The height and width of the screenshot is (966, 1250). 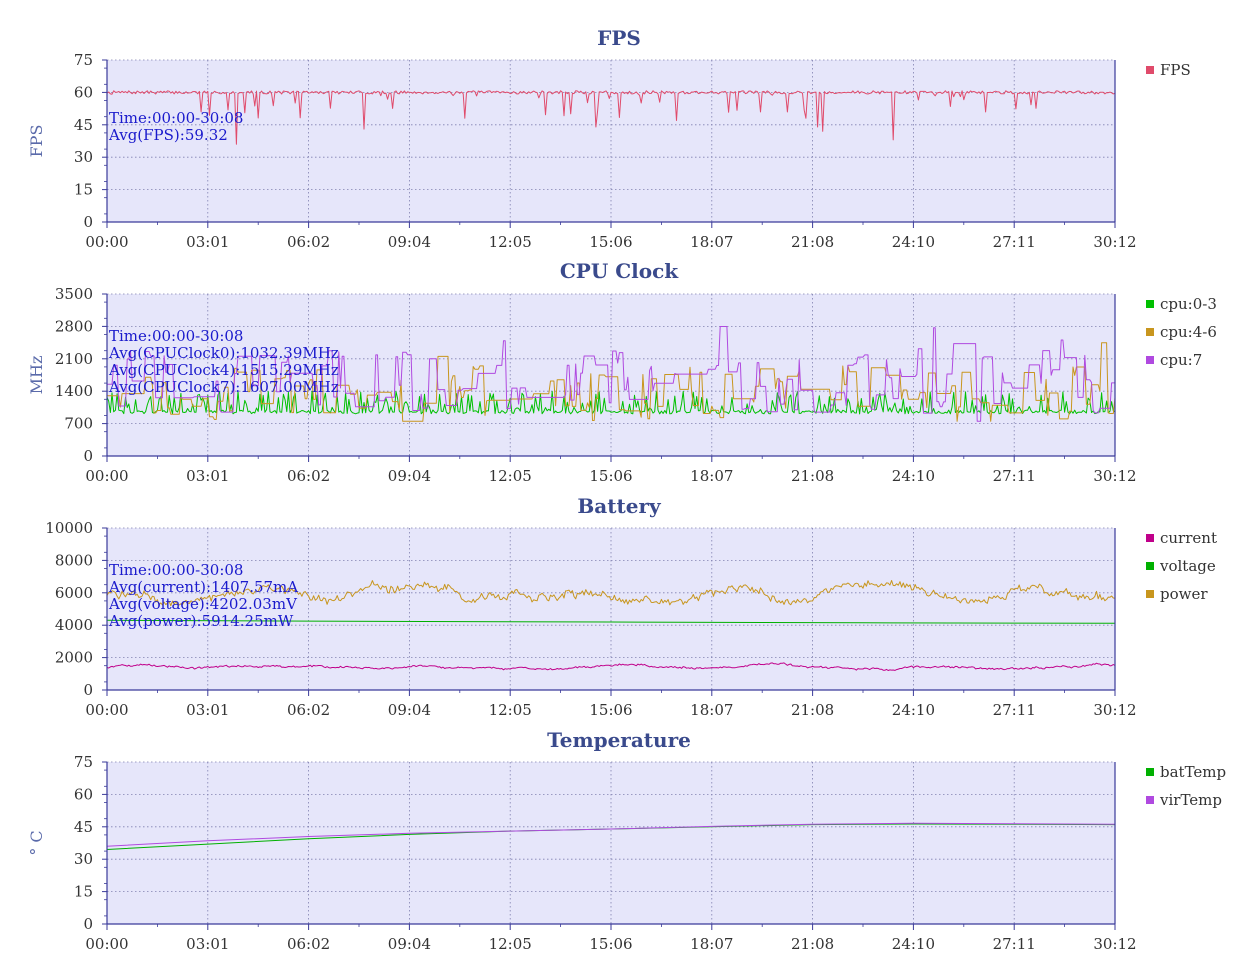 I want to click on chart-title: Battery, so click(x=619, y=506).